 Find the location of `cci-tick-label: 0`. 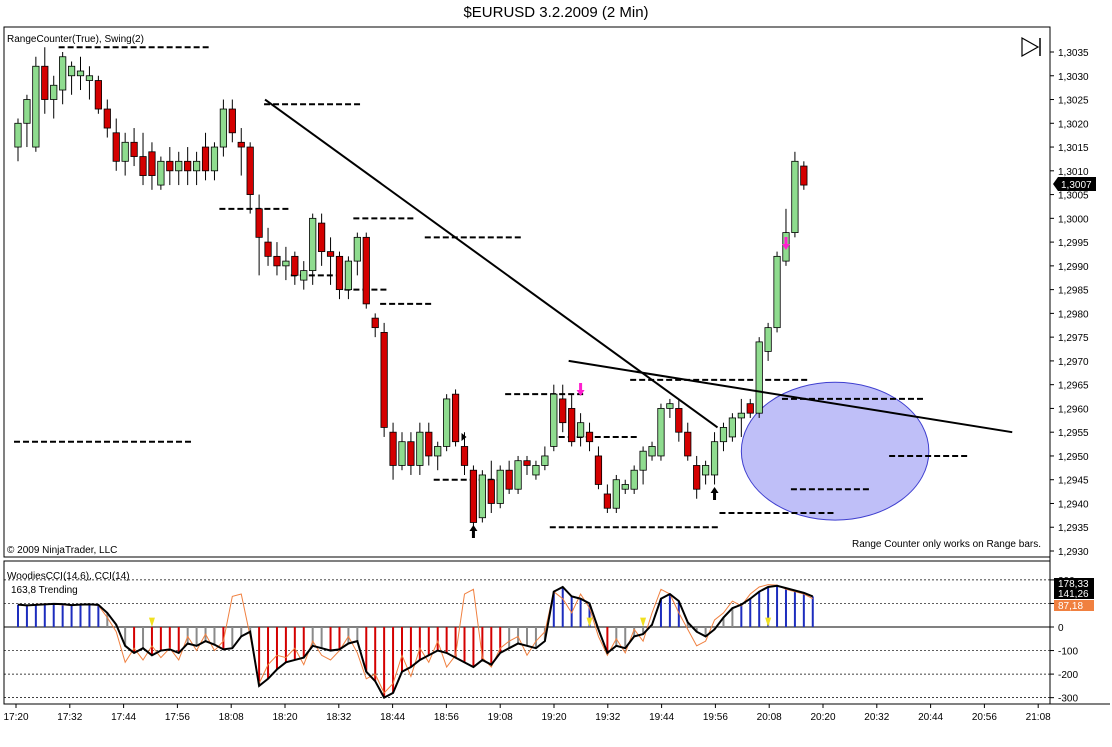

cci-tick-label: 0 is located at coordinates (1061, 628).